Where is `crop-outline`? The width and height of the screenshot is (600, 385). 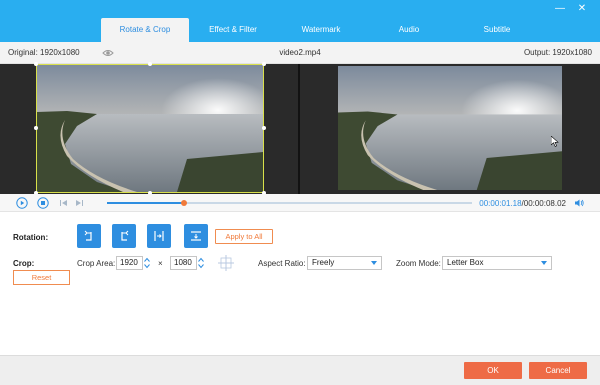
crop-outline is located at coordinates (150, 128).